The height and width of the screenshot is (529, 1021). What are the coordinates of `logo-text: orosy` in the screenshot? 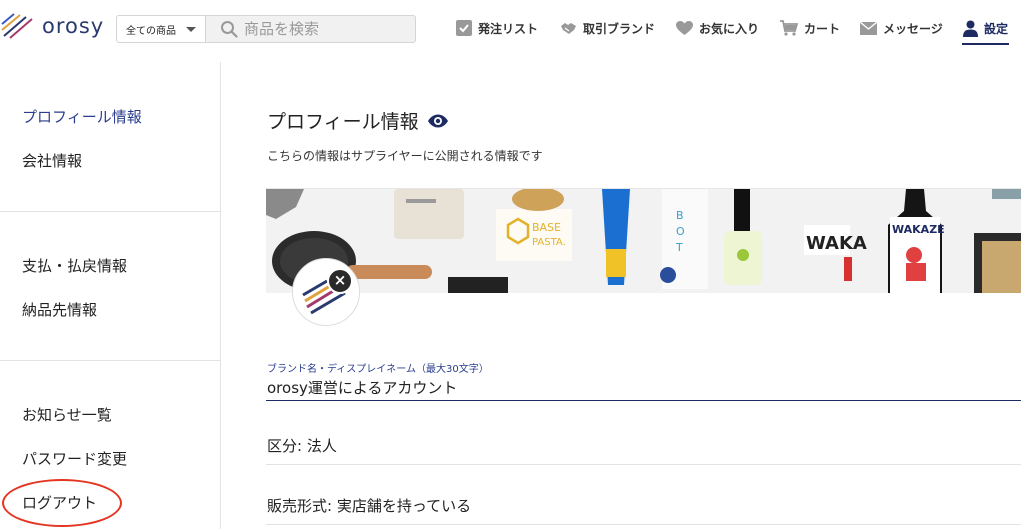 It's located at (73, 26).